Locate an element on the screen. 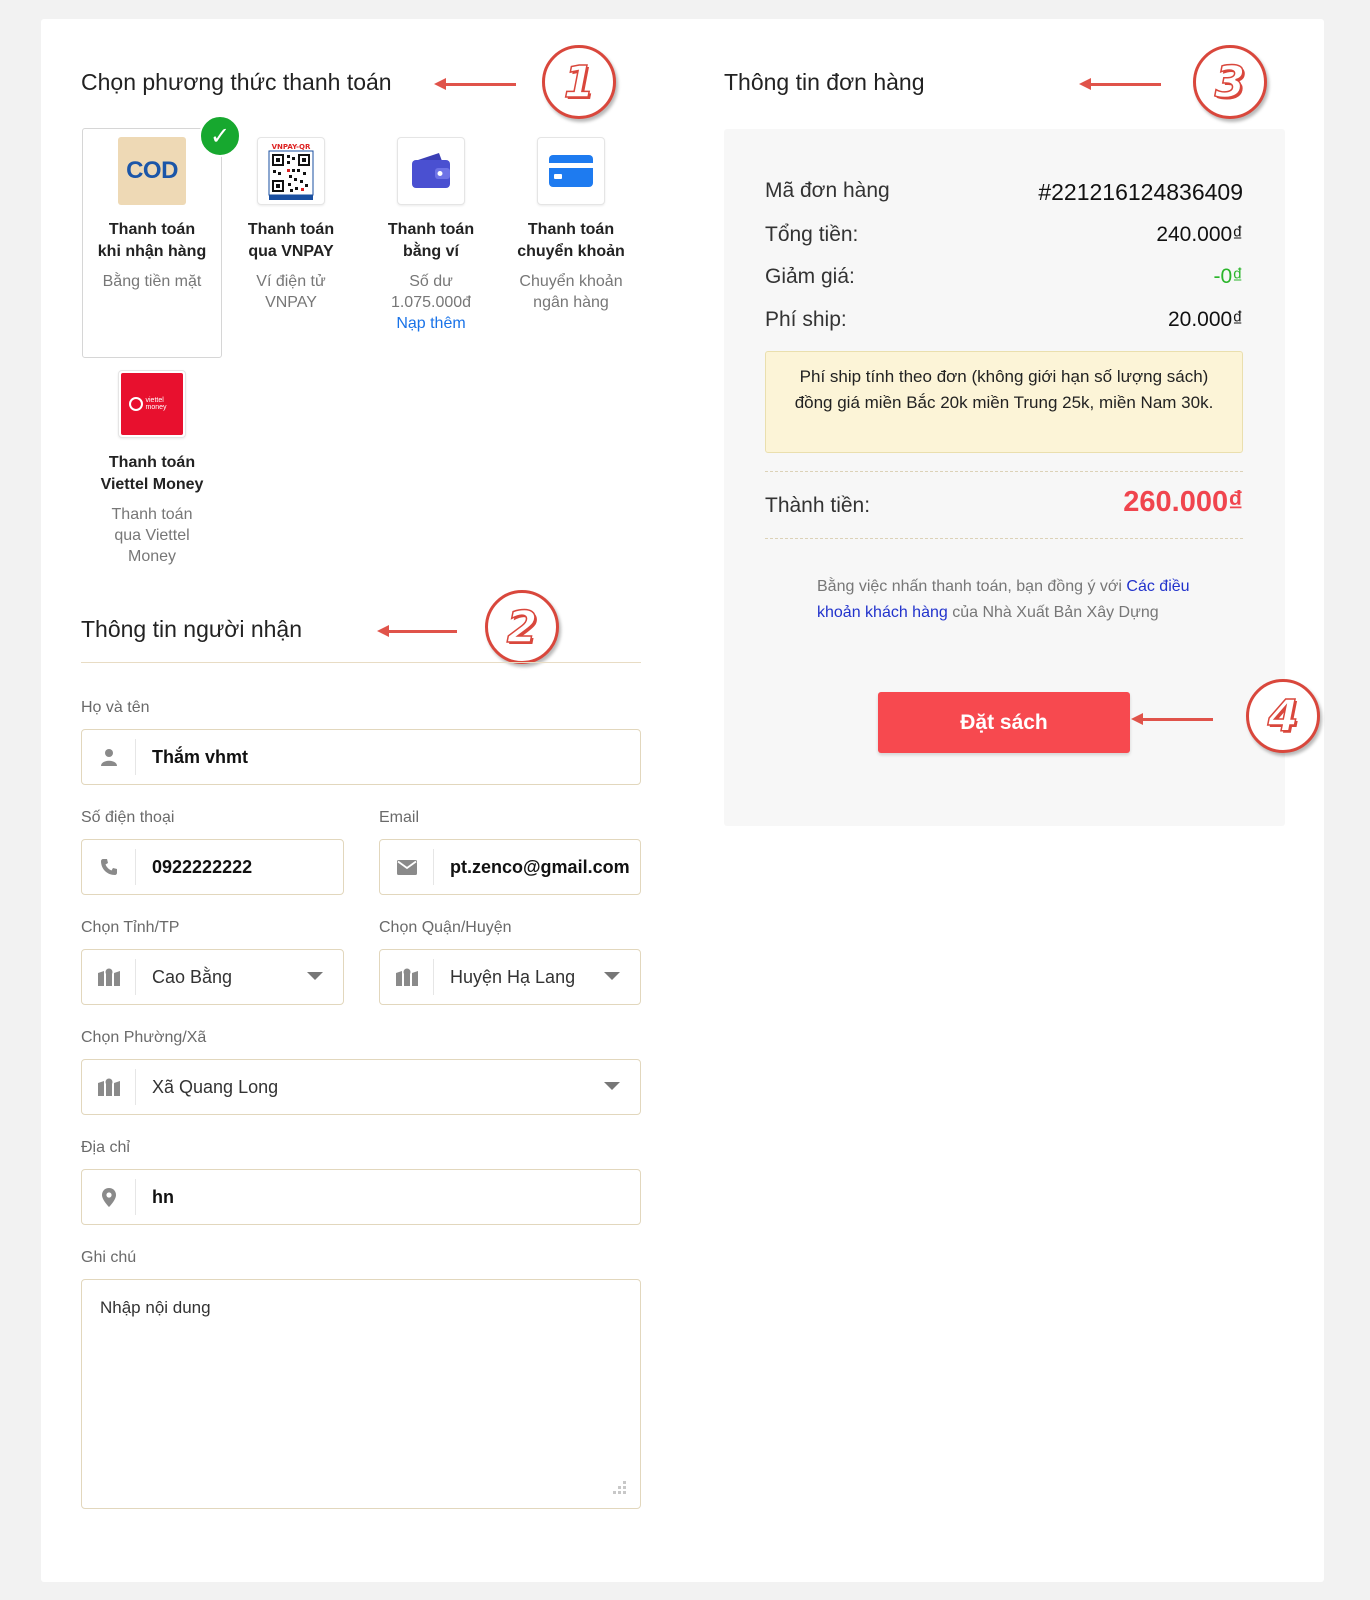  vnpay-qr-icon: VNPAY-QR is located at coordinates (291, 171).